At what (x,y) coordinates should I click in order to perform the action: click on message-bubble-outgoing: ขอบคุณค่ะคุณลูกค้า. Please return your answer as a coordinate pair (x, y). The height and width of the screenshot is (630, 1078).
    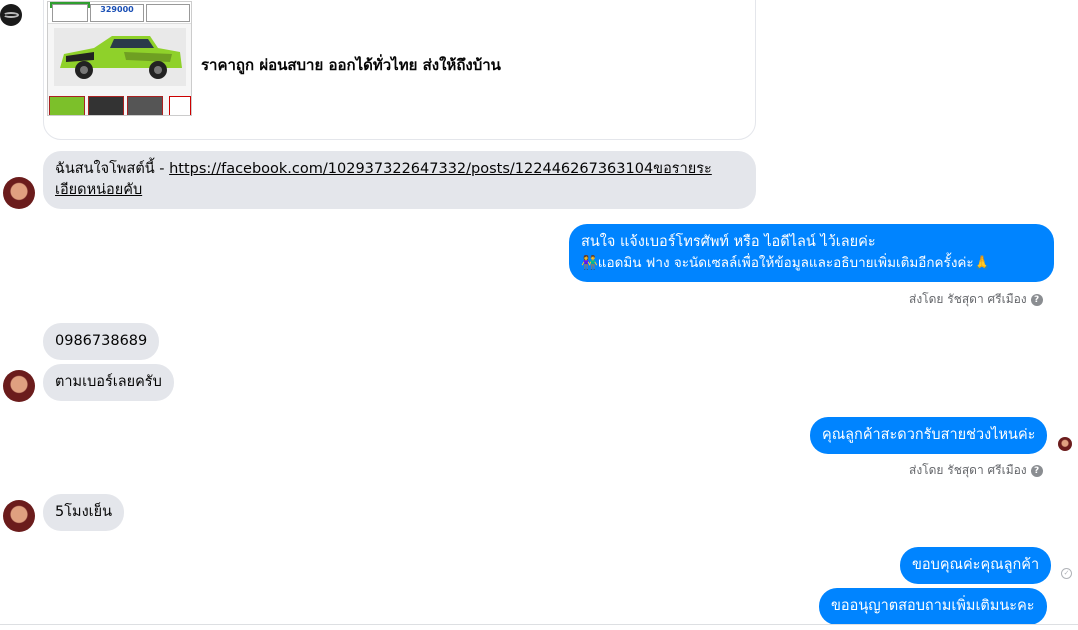
    Looking at the image, I should click on (976, 565).